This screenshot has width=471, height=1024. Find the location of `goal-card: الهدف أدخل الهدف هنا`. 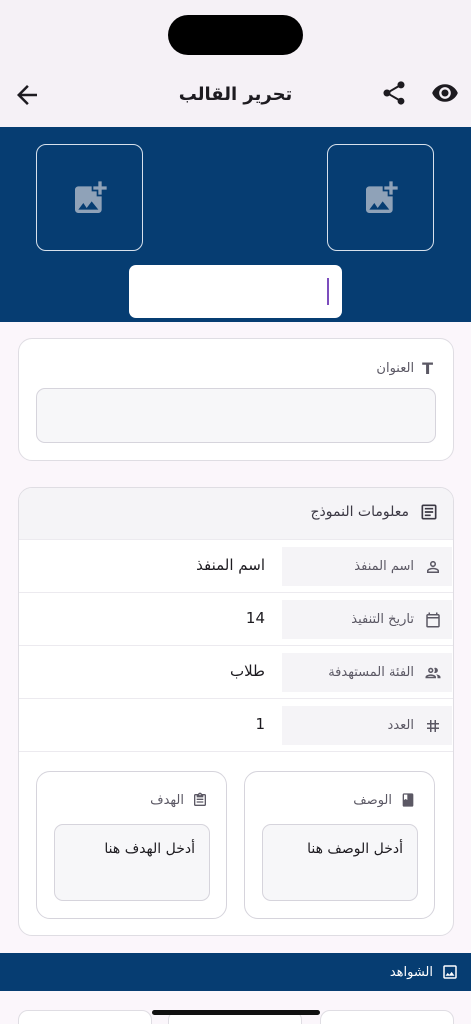

goal-card: الهدف أدخل الهدف هنا is located at coordinates (131, 845).